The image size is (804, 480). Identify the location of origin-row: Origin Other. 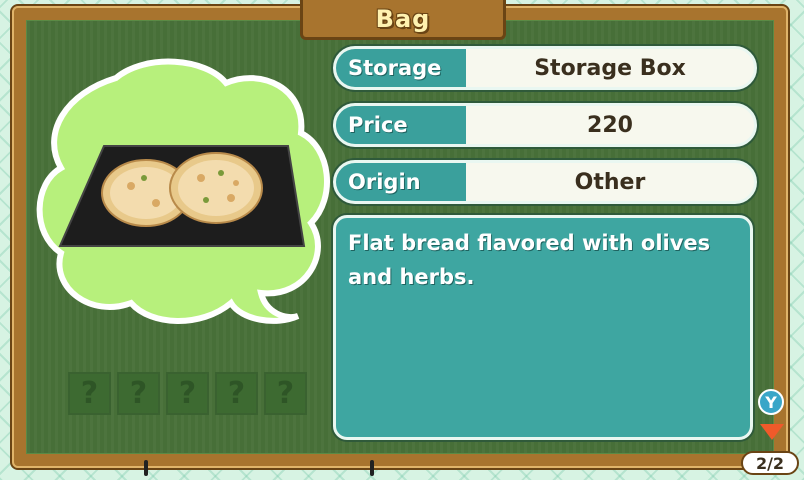
(545, 182).